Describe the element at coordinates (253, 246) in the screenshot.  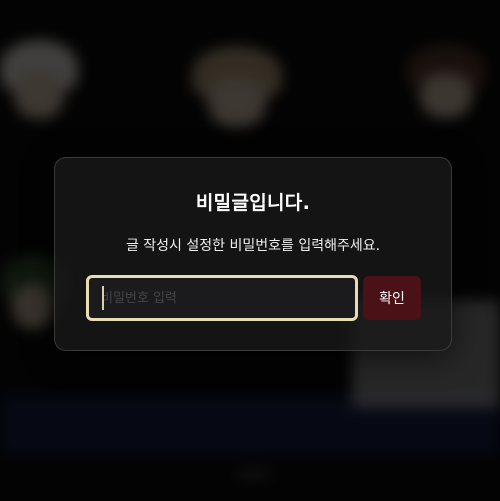
I see `dialog-message: 글 작성시 설정한 비밀번호를 입력해주세요.` at that location.